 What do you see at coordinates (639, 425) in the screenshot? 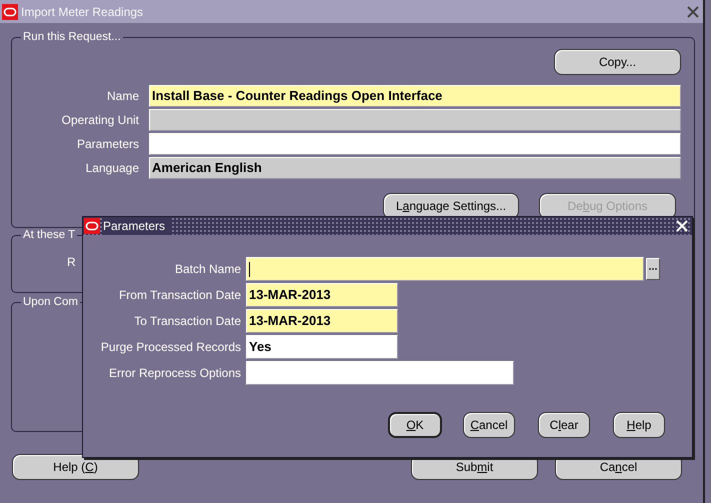
I see `button: Help` at bounding box center [639, 425].